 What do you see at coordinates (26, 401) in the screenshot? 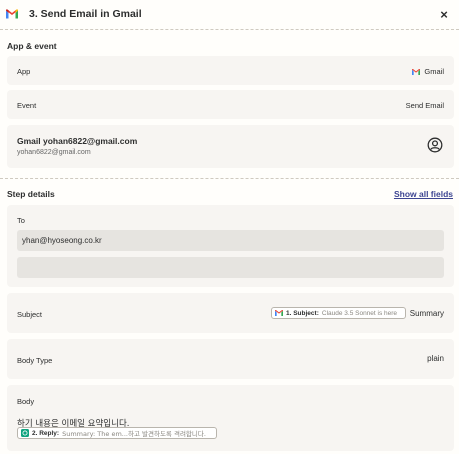
I see `body-label: Body` at bounding box center [26, 401].